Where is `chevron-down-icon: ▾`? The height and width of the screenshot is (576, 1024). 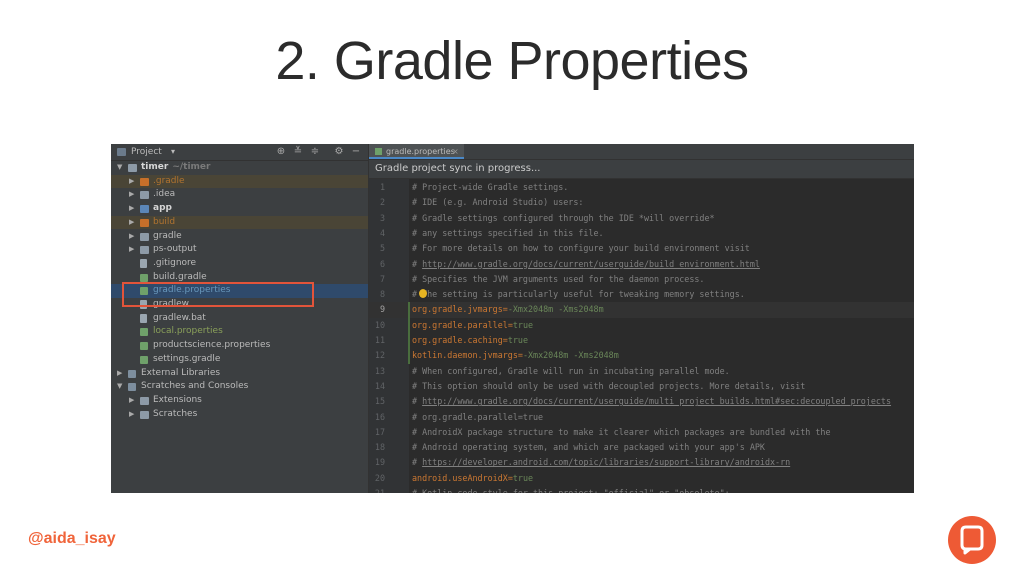
chevron-down-icon: ▾ is located at coordinates (173, 152).